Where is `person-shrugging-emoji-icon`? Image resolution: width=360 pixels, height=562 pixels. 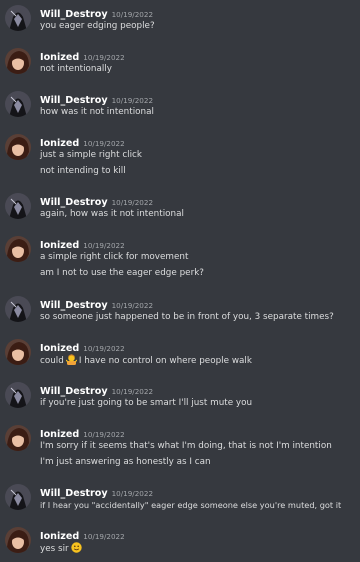
person-shrugging-emoji-icon is located at coordinates (71, 359).